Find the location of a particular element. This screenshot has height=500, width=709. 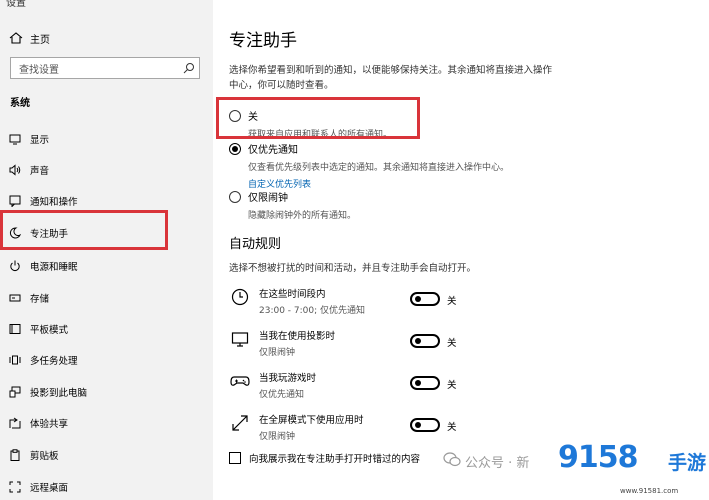

wechat-icon is located at coordinates (452, 461).